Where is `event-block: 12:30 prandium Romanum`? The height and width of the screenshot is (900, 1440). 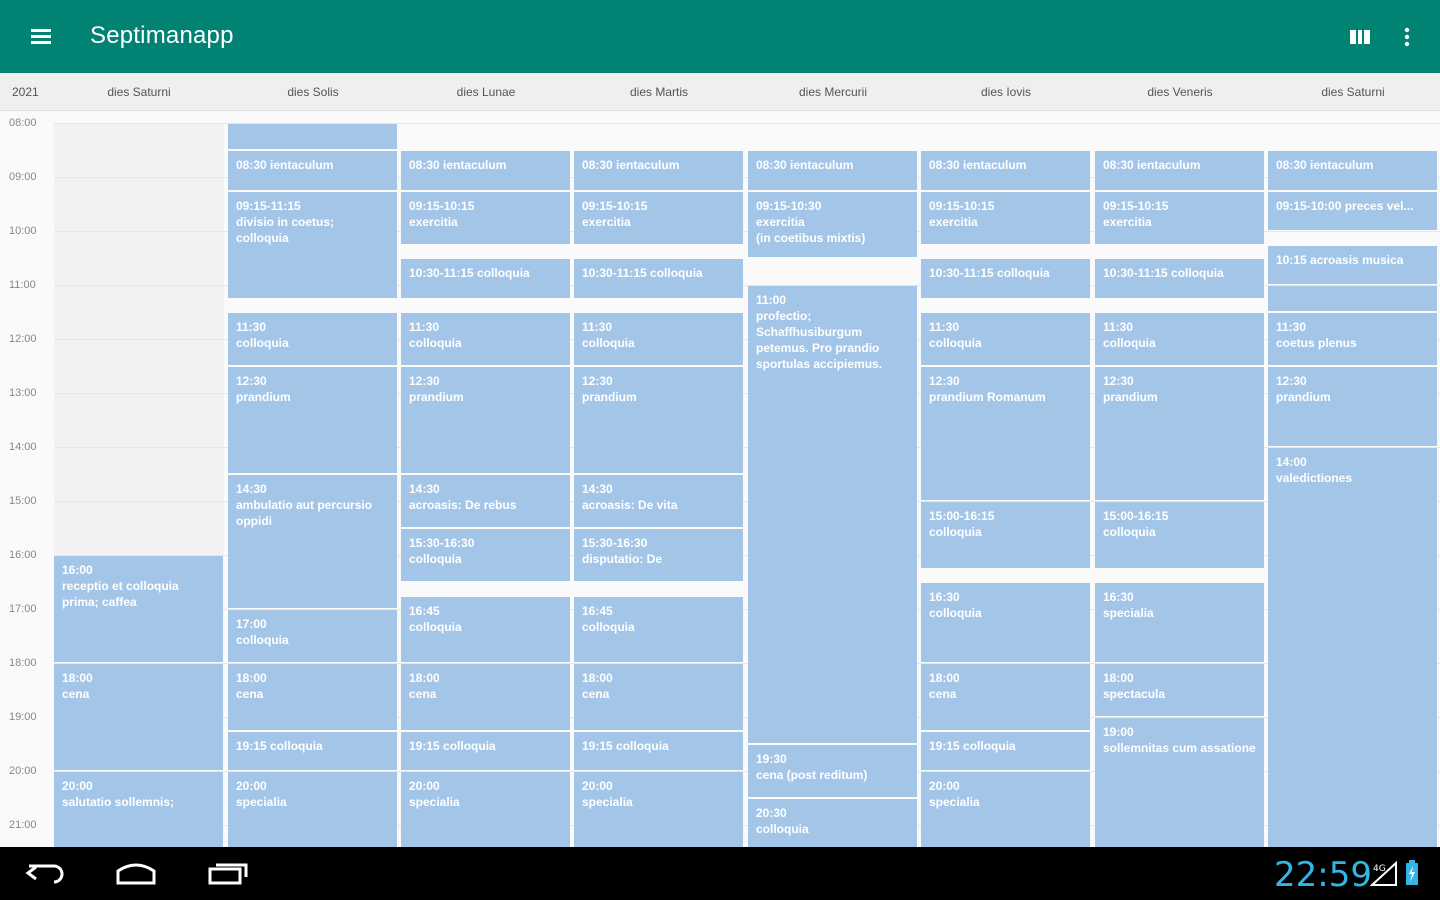
event-block: 12:30 prandium Romanum is located at coordinates (1005, 433).